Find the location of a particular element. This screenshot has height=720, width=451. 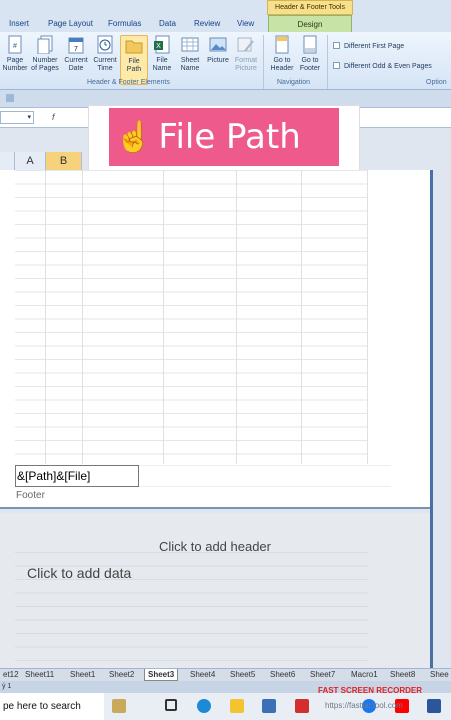

word-icon is located at coordinates (434, 706).